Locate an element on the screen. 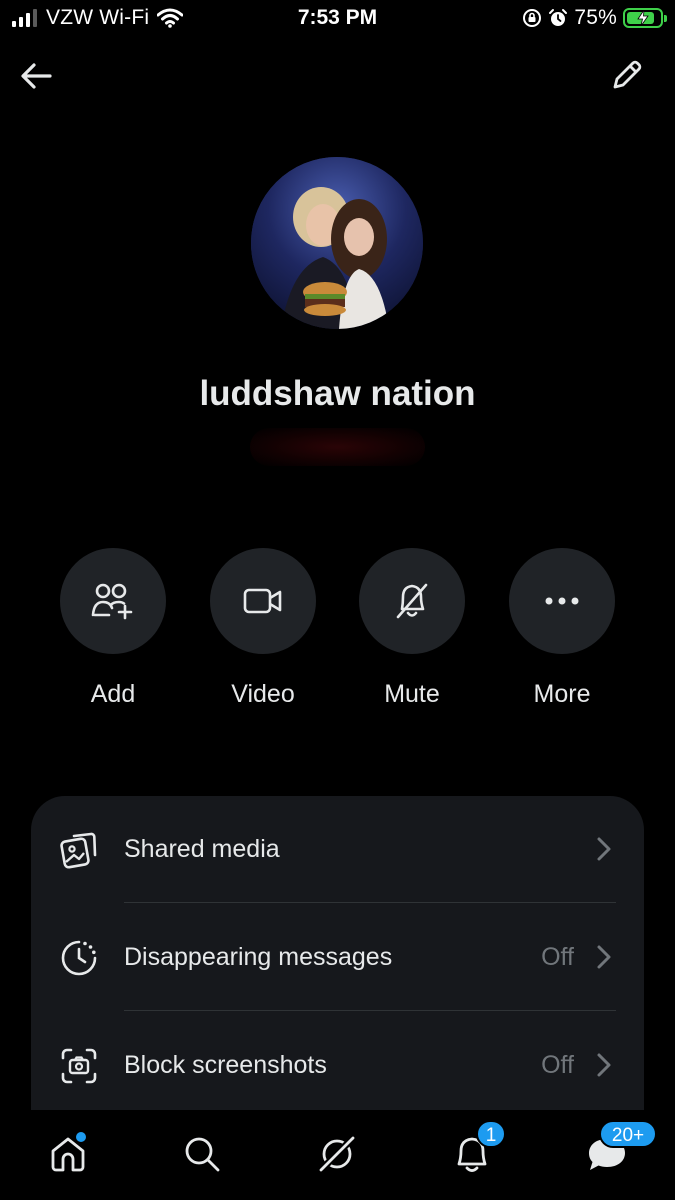  shared-media-icon is located at coordinates (79, 850).